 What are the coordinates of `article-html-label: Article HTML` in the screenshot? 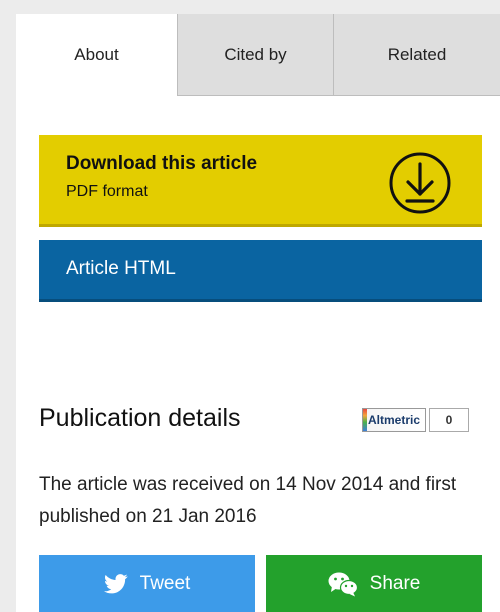 It's located at (121, 268).